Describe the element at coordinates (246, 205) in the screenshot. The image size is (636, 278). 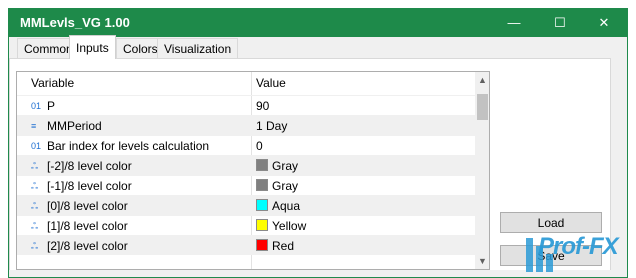
I see `grid-row-level-0-color: ஃ [0]/8 level color Aqua` at that location.